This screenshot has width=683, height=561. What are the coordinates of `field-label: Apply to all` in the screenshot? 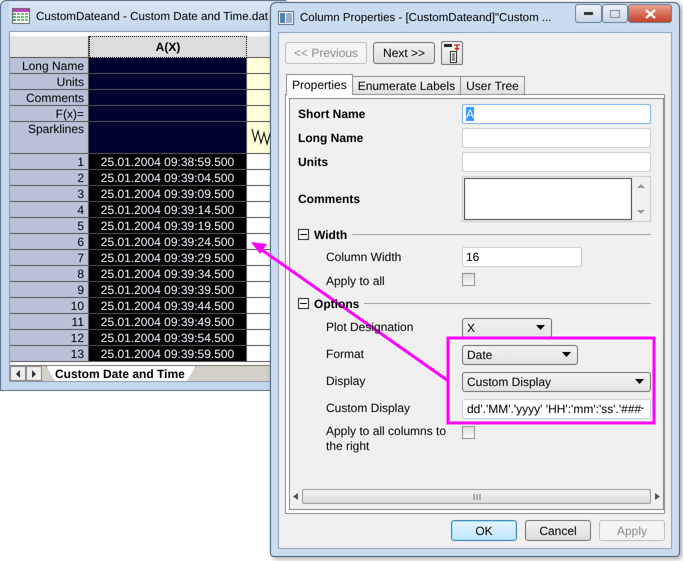 It's located at (356, 281).